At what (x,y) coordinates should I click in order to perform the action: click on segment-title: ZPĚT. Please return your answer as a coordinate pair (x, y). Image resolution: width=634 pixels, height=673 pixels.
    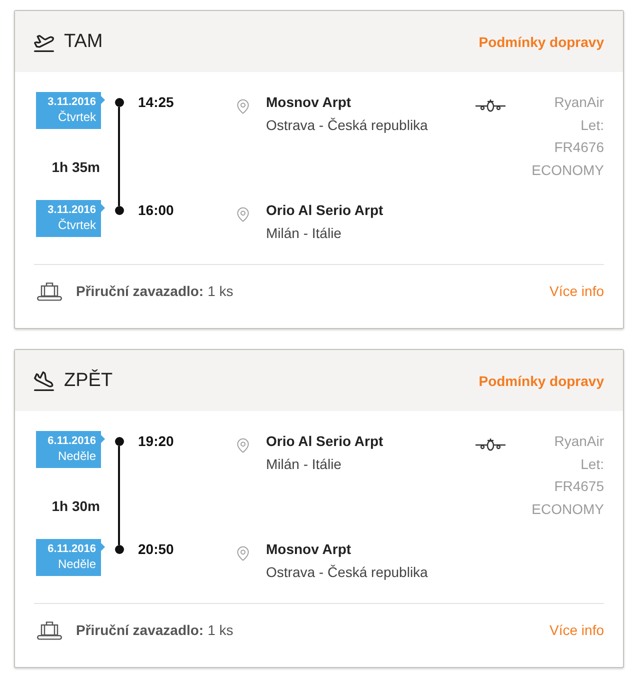
    Looking at the image, I should click on (89, 381).